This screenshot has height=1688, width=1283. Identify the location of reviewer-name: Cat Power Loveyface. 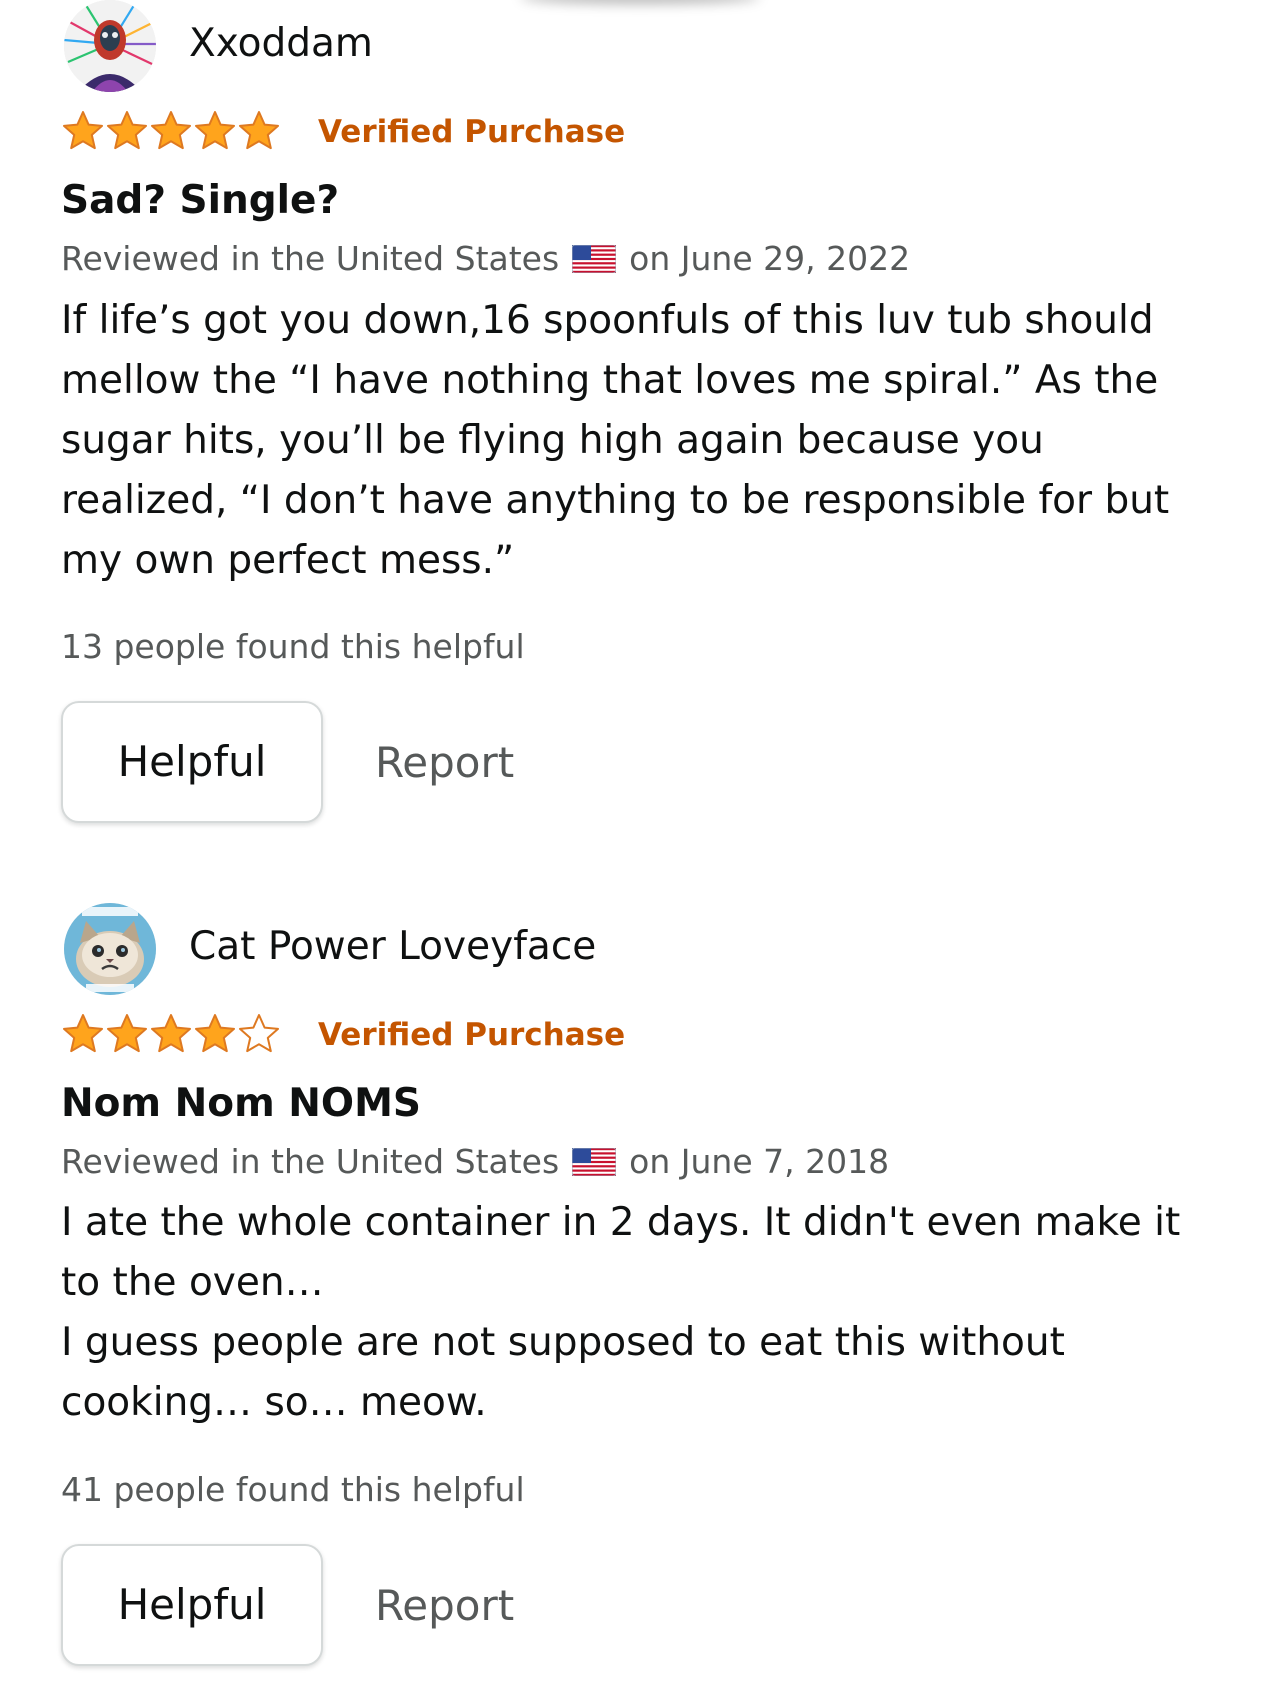
(392, 947).